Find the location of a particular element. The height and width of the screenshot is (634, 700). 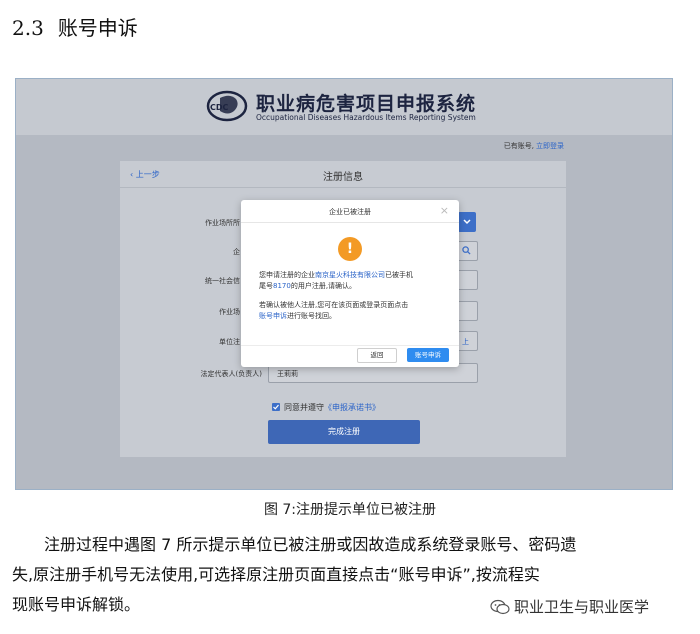

login-prompt: 已有账号, 立即登录 is located at coordinates (534, 146).